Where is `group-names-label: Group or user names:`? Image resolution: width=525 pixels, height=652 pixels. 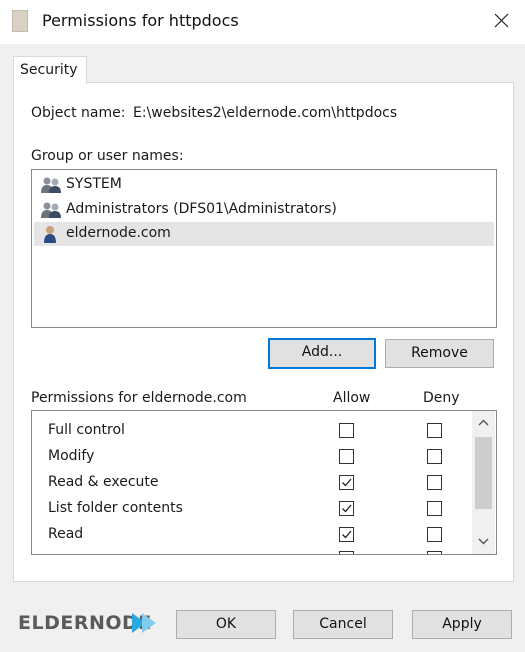 group-names-label: Group or user names: is located at coordinates (107, 156).